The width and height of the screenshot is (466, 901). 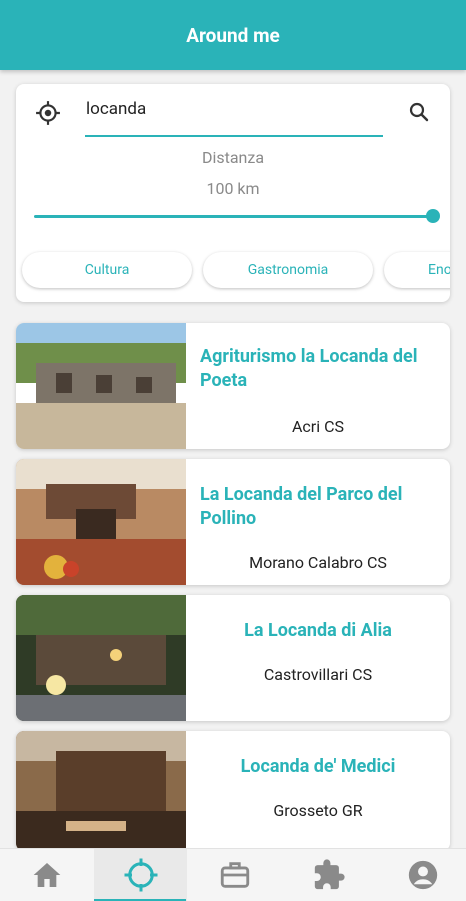 What do you see at coordinates (318, 562) in the screenshot?
I see `place-city: Morano Calabro CS` at bounding box center [318, 562].